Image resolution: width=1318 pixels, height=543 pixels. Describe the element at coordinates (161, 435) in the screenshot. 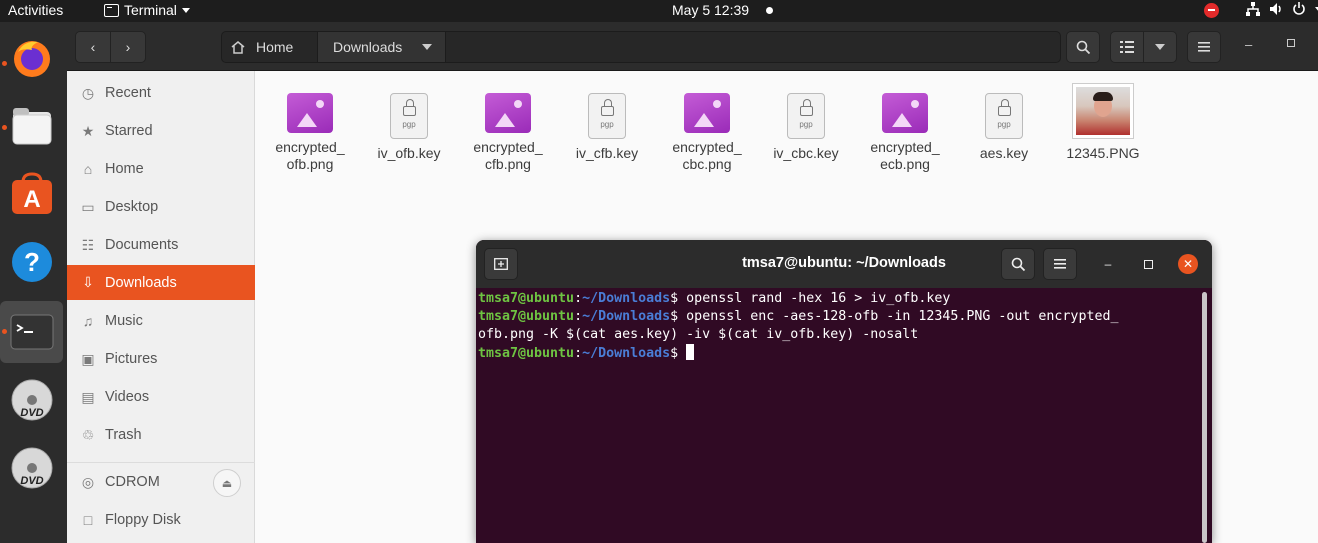

I see `sidebar-item-trash: ♲ Trash` at that location.